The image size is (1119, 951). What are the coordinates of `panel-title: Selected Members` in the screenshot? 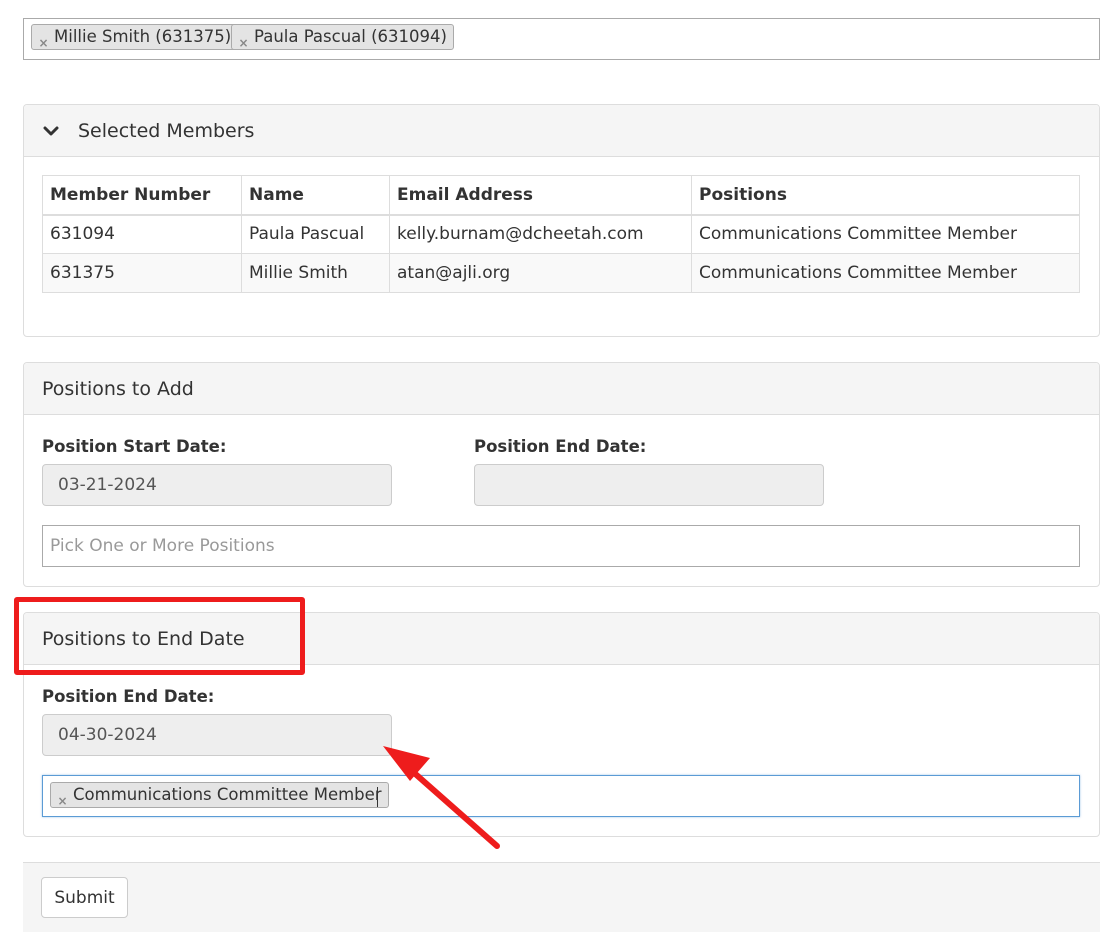 It's located at (166, 131).